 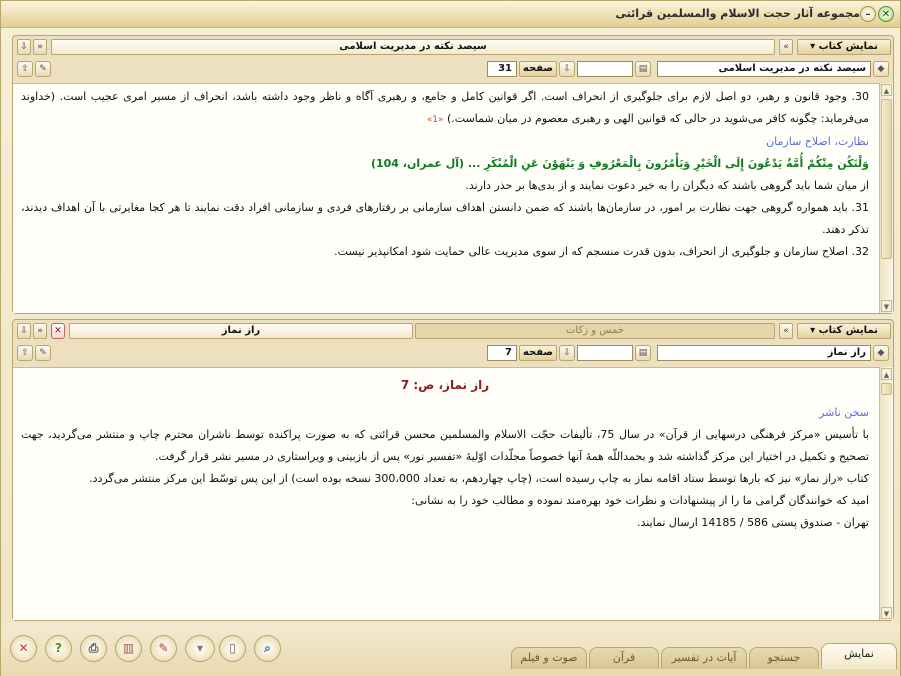 I want to click on publisher-heading: سخن ناشر, so click(x=844, y=412).